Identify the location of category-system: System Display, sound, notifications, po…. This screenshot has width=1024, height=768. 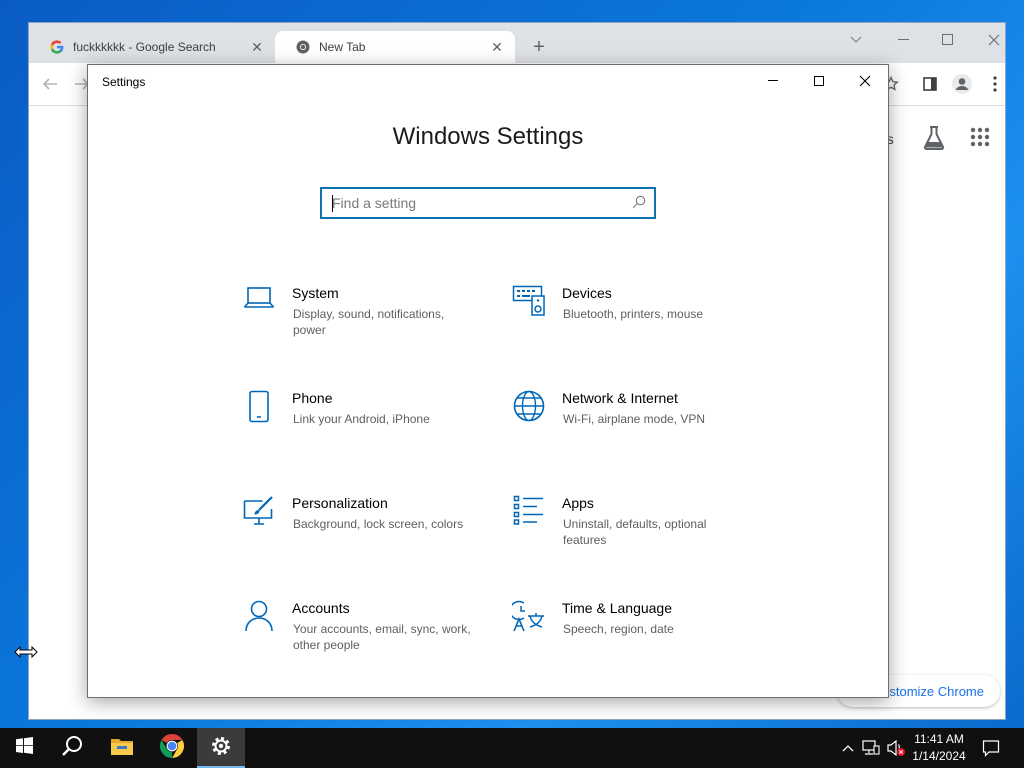
(362, 325).